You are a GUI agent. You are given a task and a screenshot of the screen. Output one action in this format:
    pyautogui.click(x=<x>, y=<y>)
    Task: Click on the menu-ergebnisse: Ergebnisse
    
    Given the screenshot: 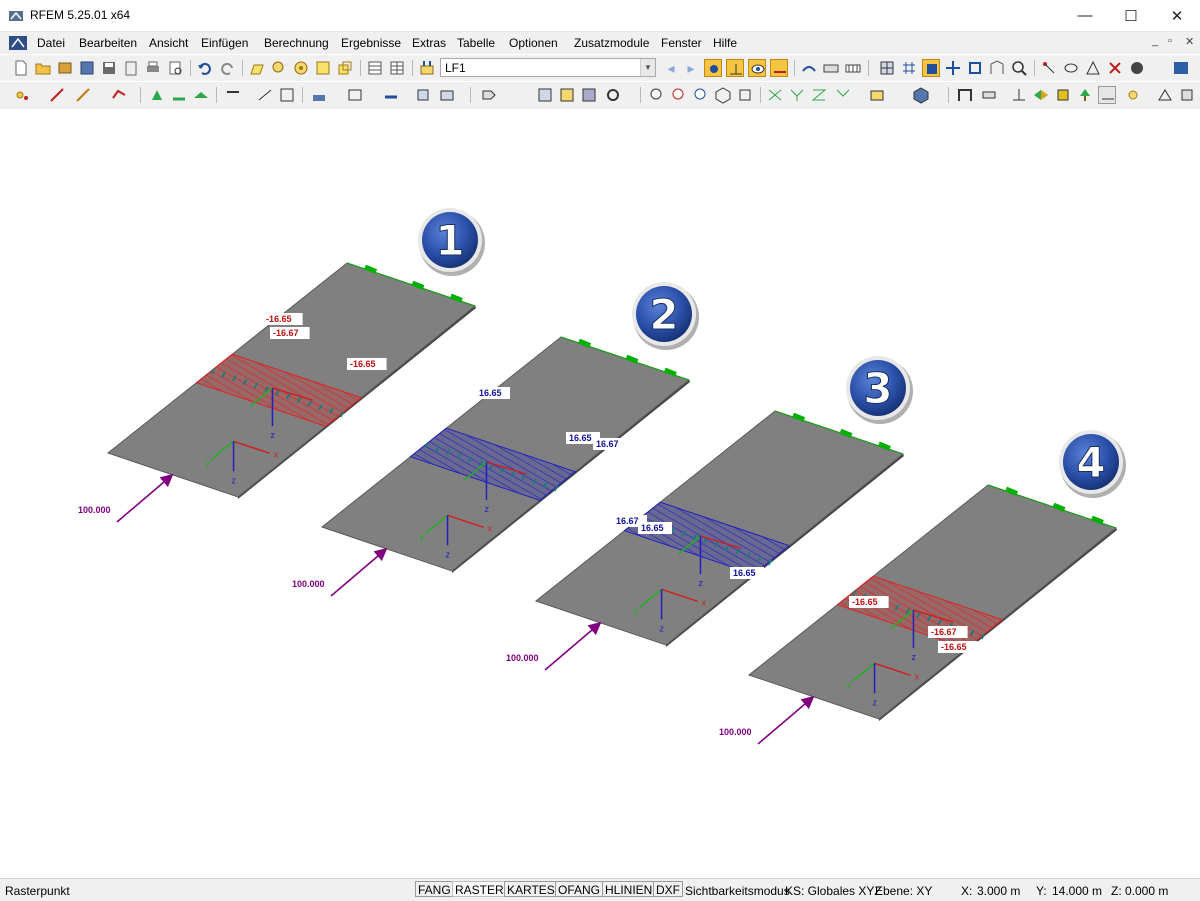 What is the action you would take?
    pyautogui.click(x=371, y=43)
    